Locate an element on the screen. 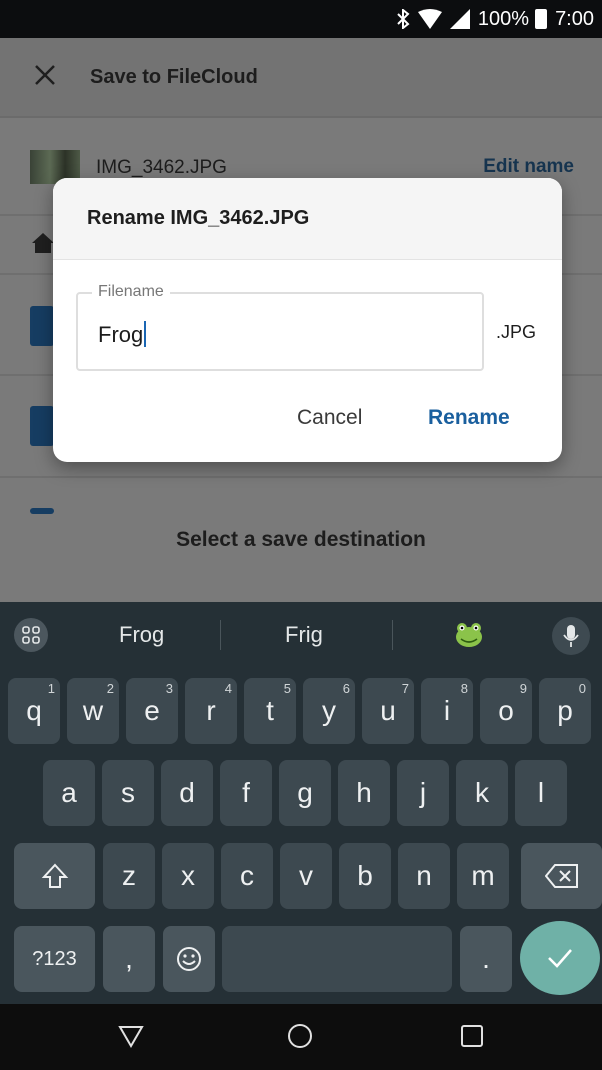  navigation-bar is located at coordinates (301, 1037).